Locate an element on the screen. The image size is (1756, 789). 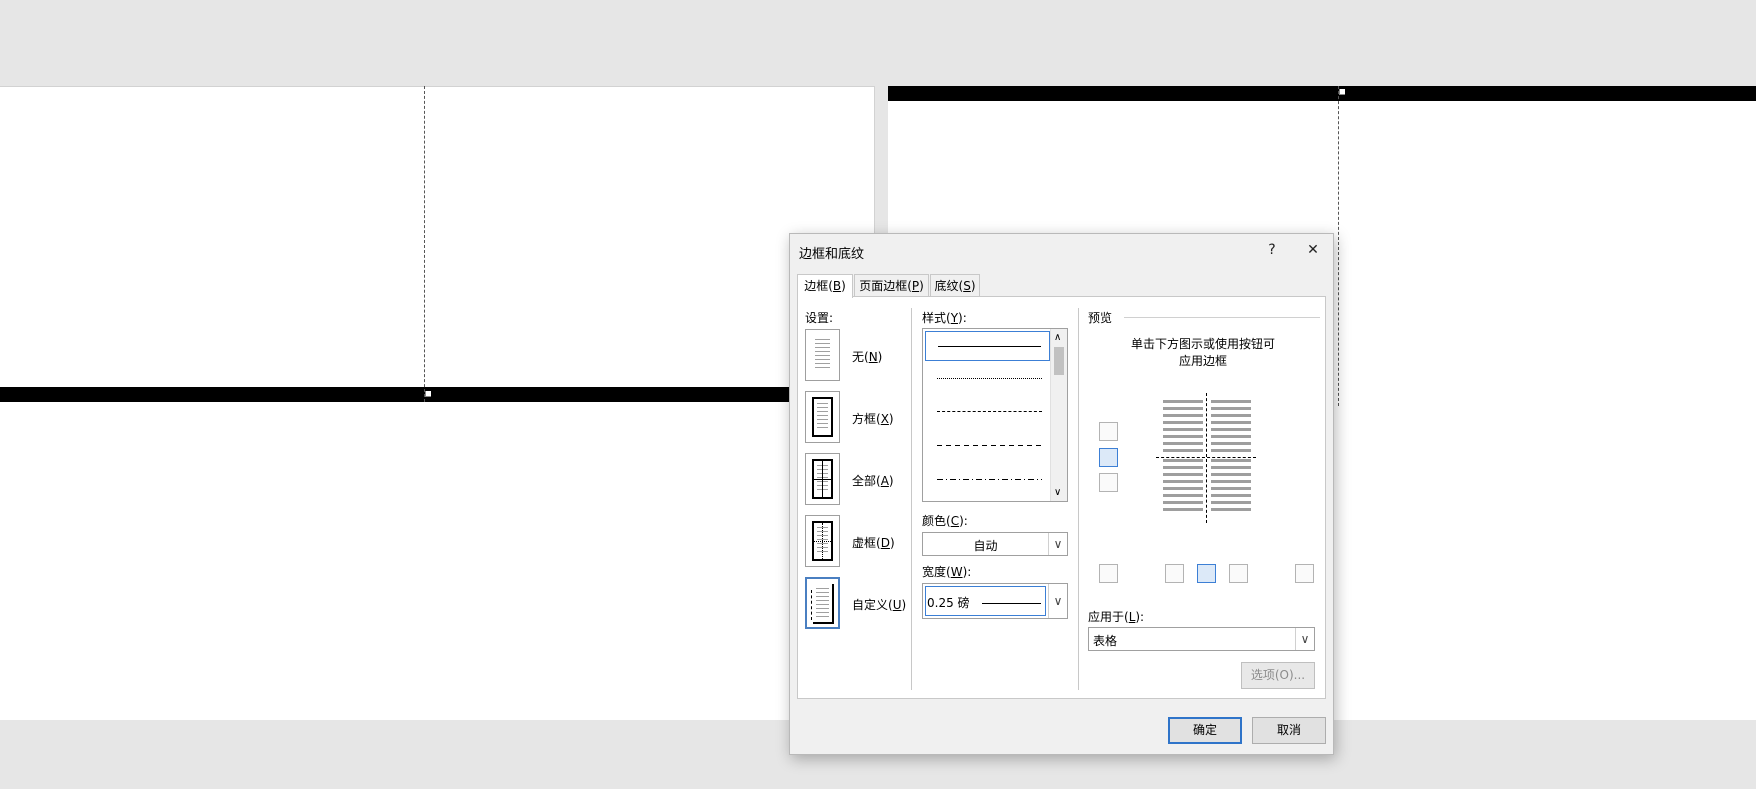
setting-box-label: 方框(X) is located at coordinates (873, 418).